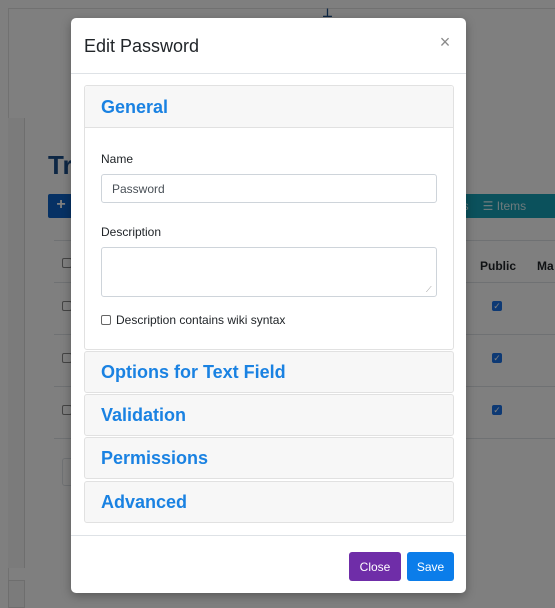  What do you see at coordinates (117, 159) in the screenshot?
I see `name-label: Name` at bounding box center [117, 159].